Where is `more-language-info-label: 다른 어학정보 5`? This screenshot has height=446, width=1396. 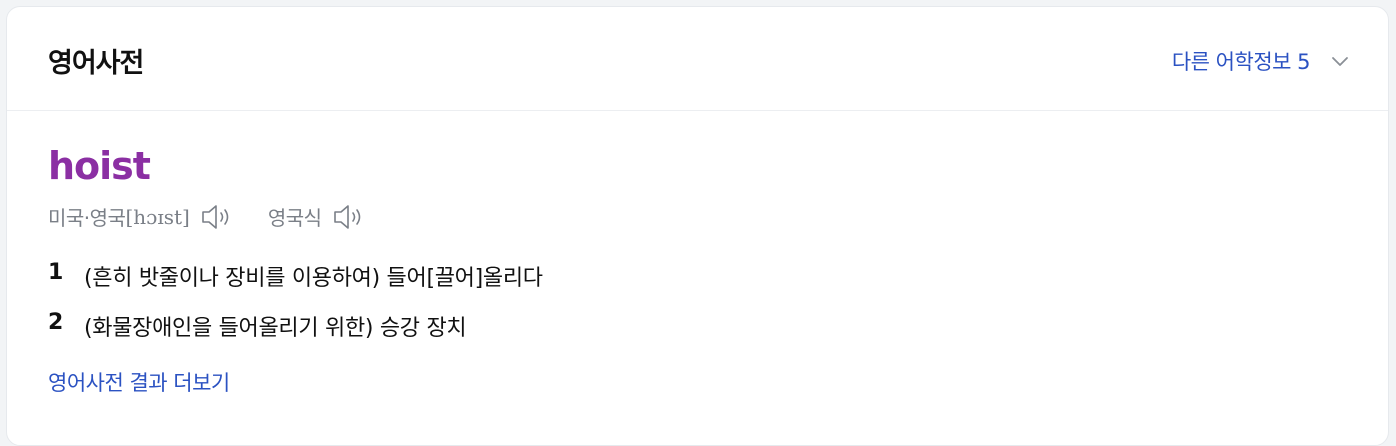 more-language-info-label: 다른 어학정보 5 is located at coordinates (1241, 62).